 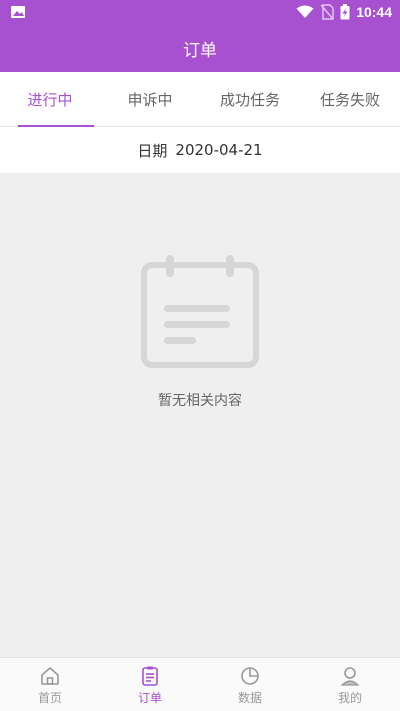 I want to click on clock-time: 10:44, so click(x=374, y=12).